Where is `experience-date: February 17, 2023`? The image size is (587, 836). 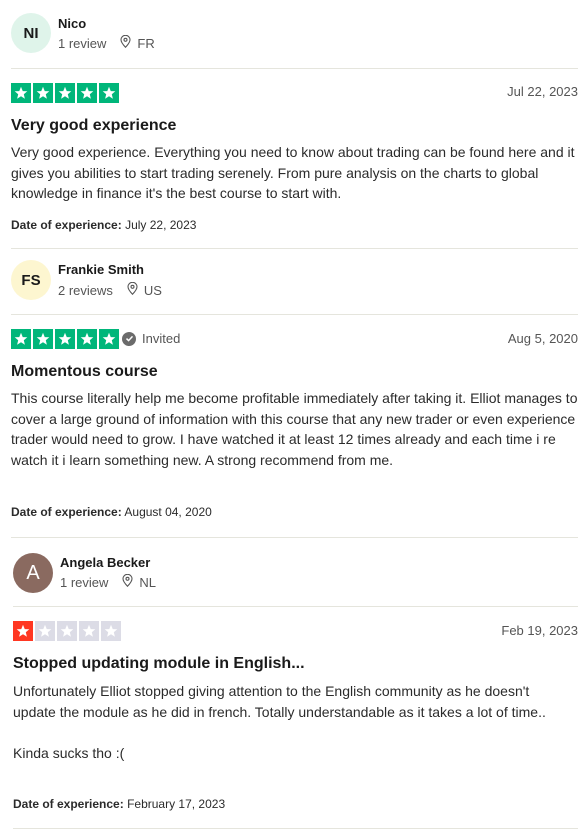
experience-date: February 17, 2023 is located at coordinates (176, 804).